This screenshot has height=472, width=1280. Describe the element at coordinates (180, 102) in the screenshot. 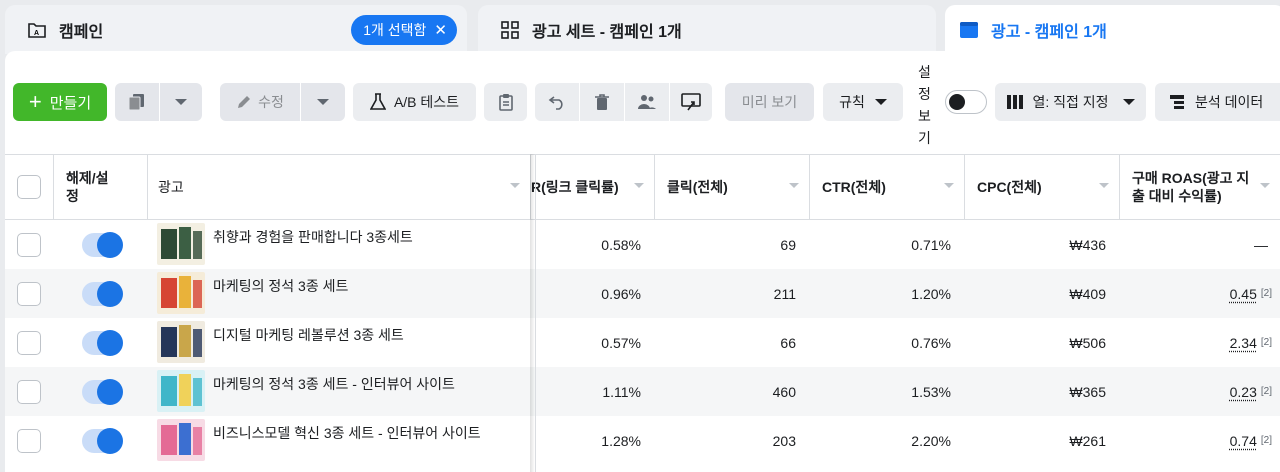

I see `duplicate-dropdown` at that location.